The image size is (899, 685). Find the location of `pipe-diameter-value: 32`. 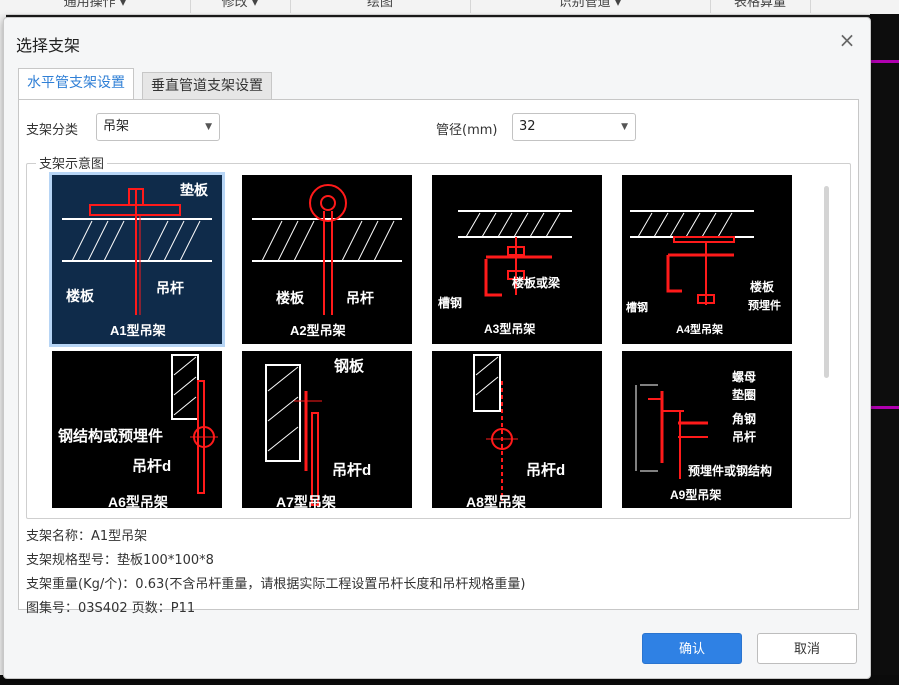

pipe-diameter-value: 32 is located at coordinates (527, 126).